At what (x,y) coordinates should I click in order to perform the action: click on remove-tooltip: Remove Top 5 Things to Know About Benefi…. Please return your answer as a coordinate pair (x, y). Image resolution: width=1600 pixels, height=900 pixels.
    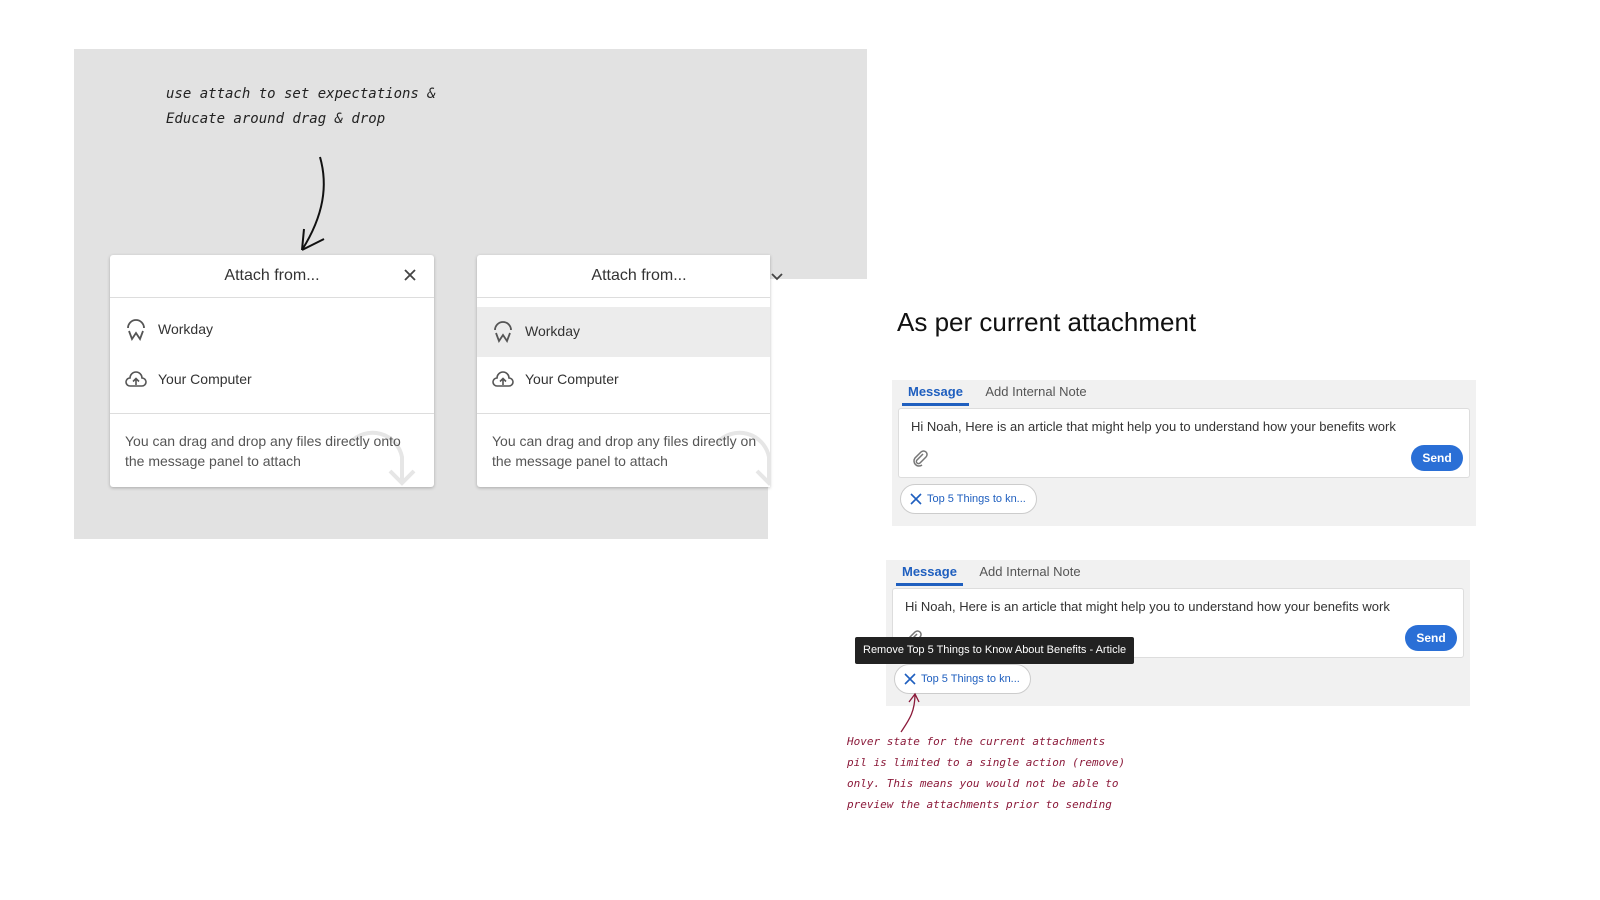
    Looking at the image, I should click on (995, 650).